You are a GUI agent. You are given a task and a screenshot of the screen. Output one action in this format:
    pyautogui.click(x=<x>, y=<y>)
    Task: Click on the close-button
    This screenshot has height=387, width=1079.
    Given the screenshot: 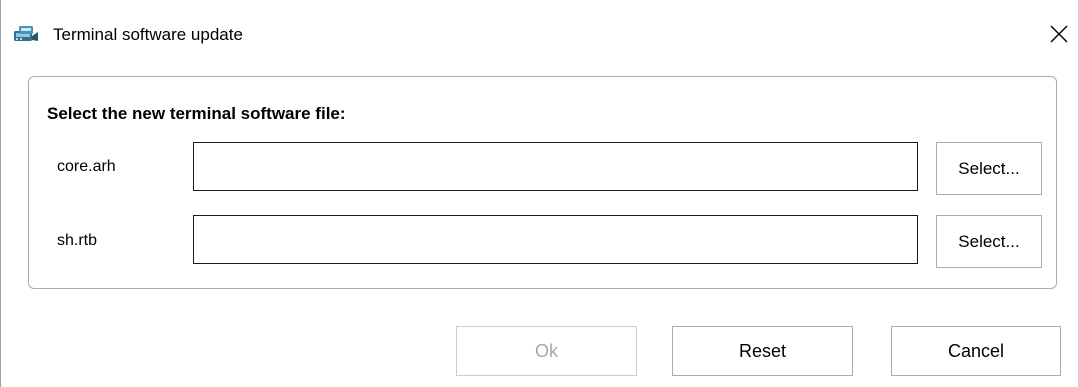 What is the action you would take?
    pyautogui.click(x=1059, y=34)
    